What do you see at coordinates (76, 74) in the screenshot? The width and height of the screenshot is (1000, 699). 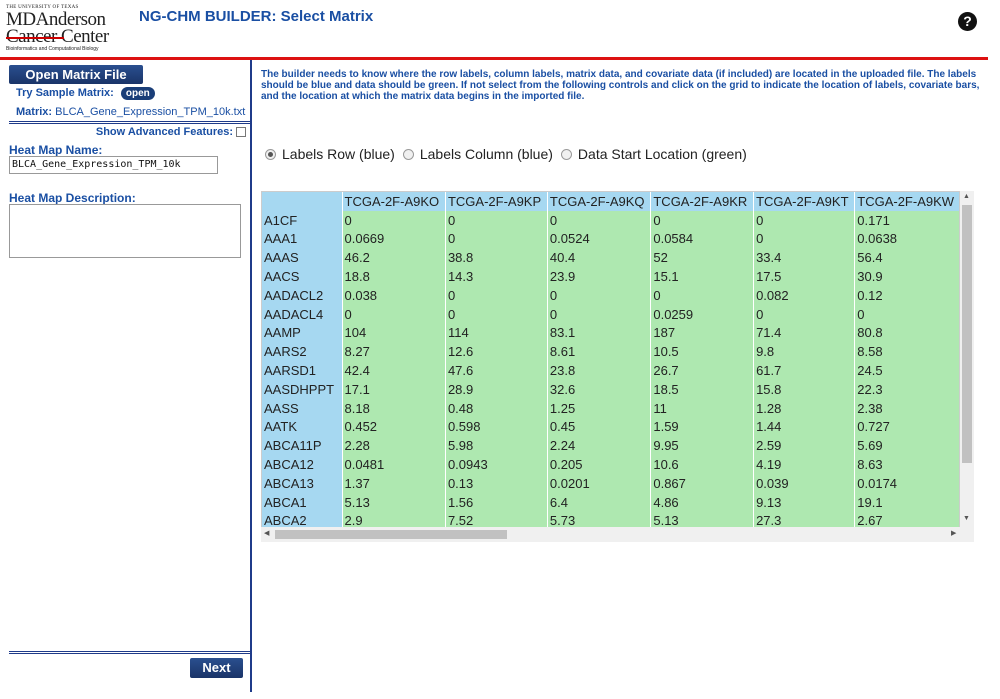 I see `open-matrix-file-button: Open Matrix File` at bounding box center [76, 74].